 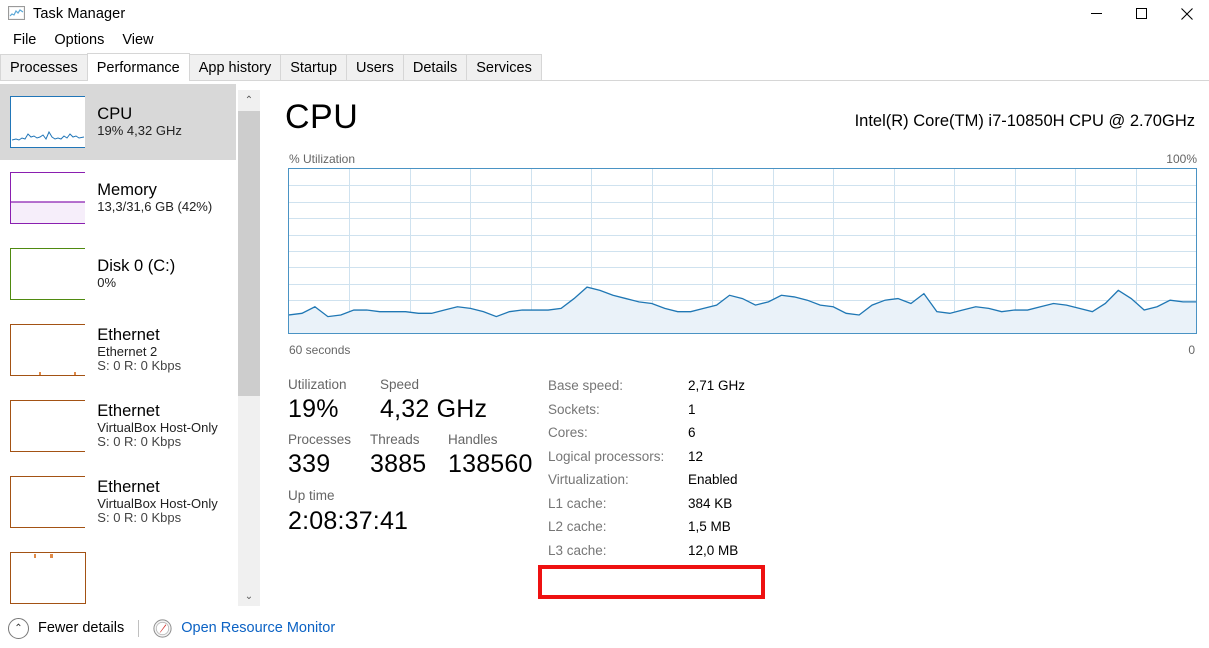 I want to click on detail-virtualization: Virtualization: Enabled, so click(x=713, y=484).